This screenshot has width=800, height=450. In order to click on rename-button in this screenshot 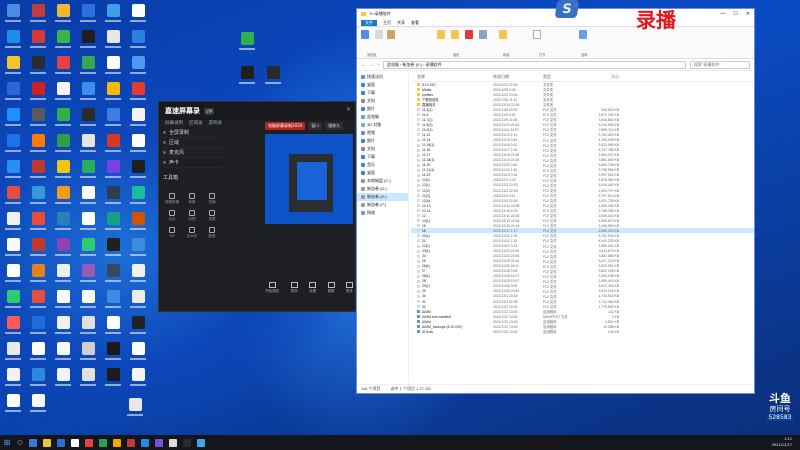, I will do `click(483, 35)`.